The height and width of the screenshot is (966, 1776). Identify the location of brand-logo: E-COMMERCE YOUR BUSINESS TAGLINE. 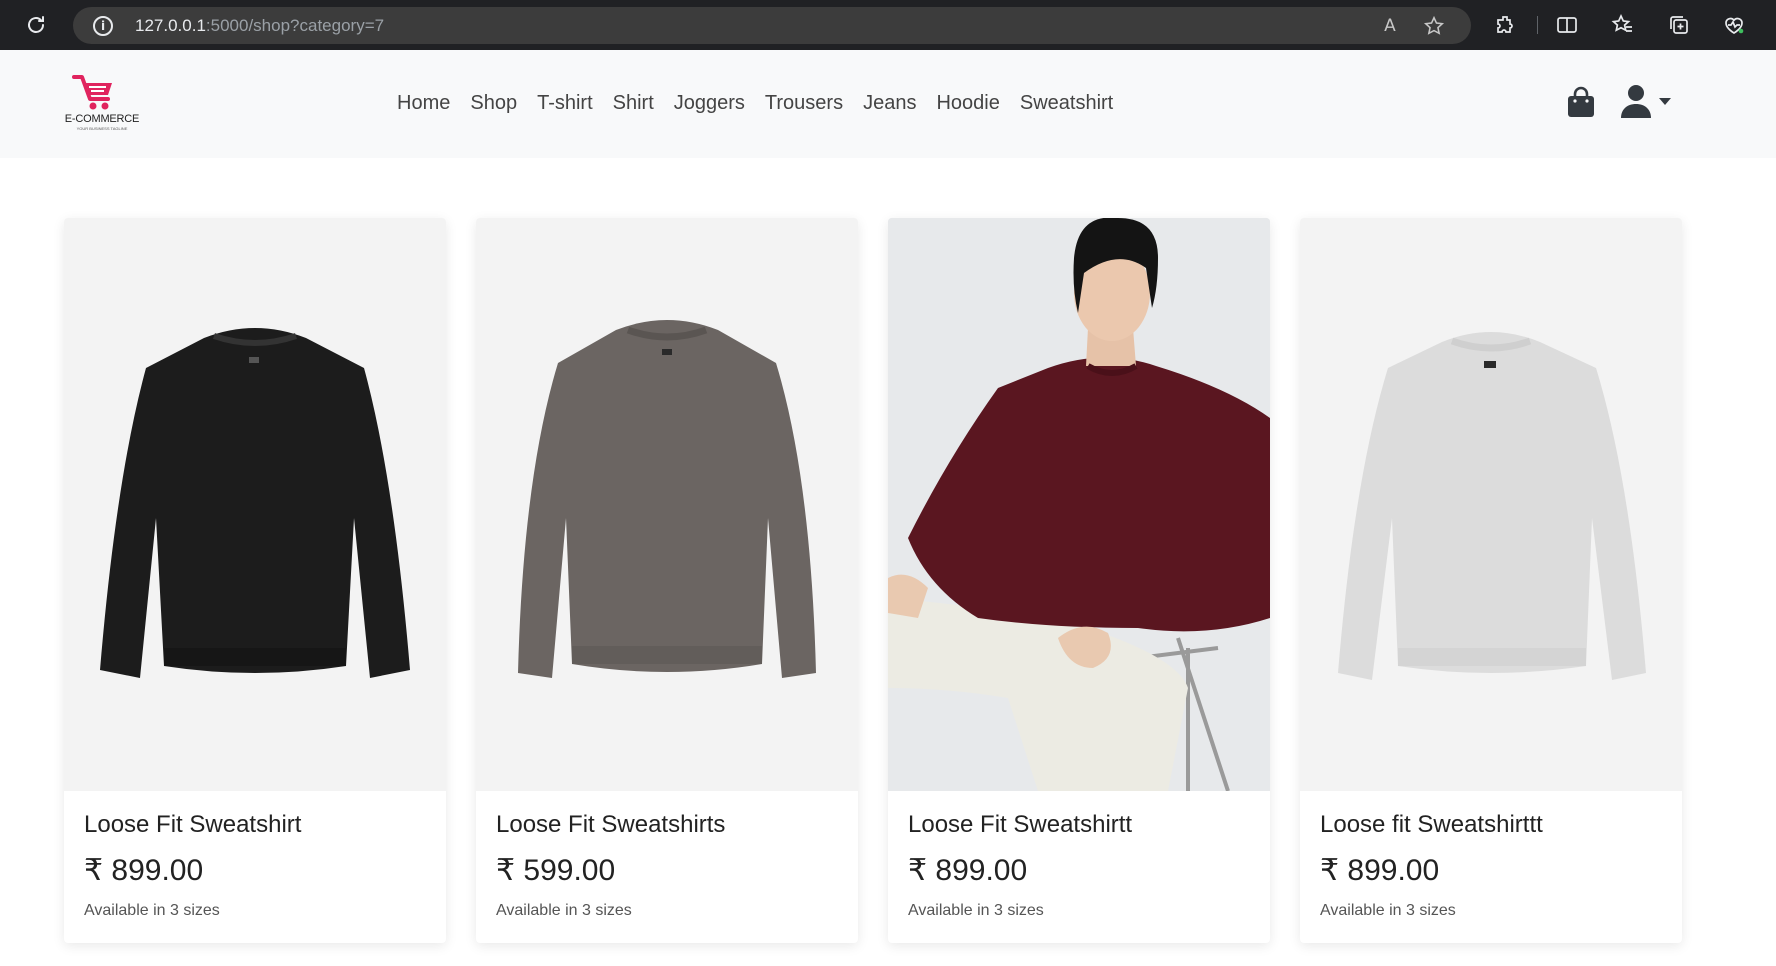
(102, 103).